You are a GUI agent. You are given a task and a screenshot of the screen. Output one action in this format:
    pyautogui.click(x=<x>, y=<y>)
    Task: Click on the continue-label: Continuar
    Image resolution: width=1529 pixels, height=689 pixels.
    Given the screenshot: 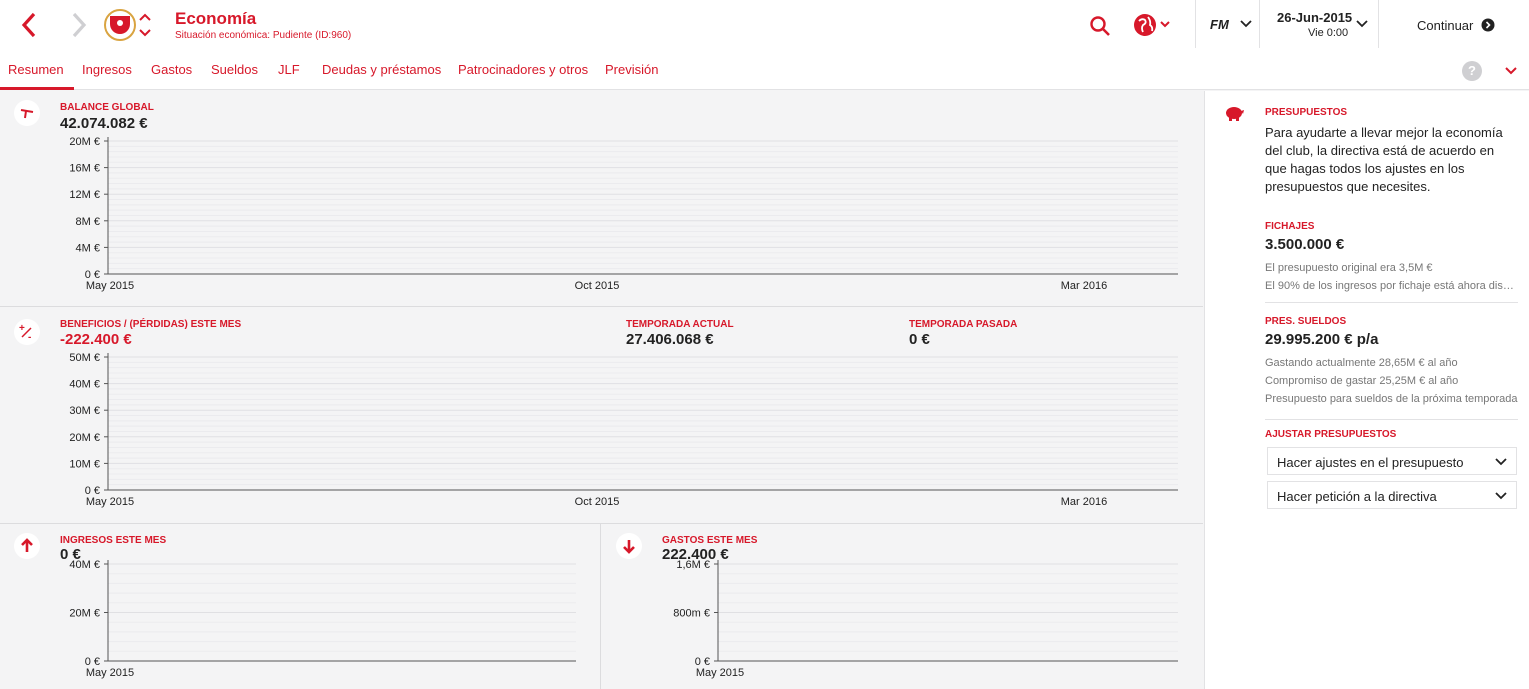 What is the action you would take?
    pyautogui.click(x=1445, y=25)
    